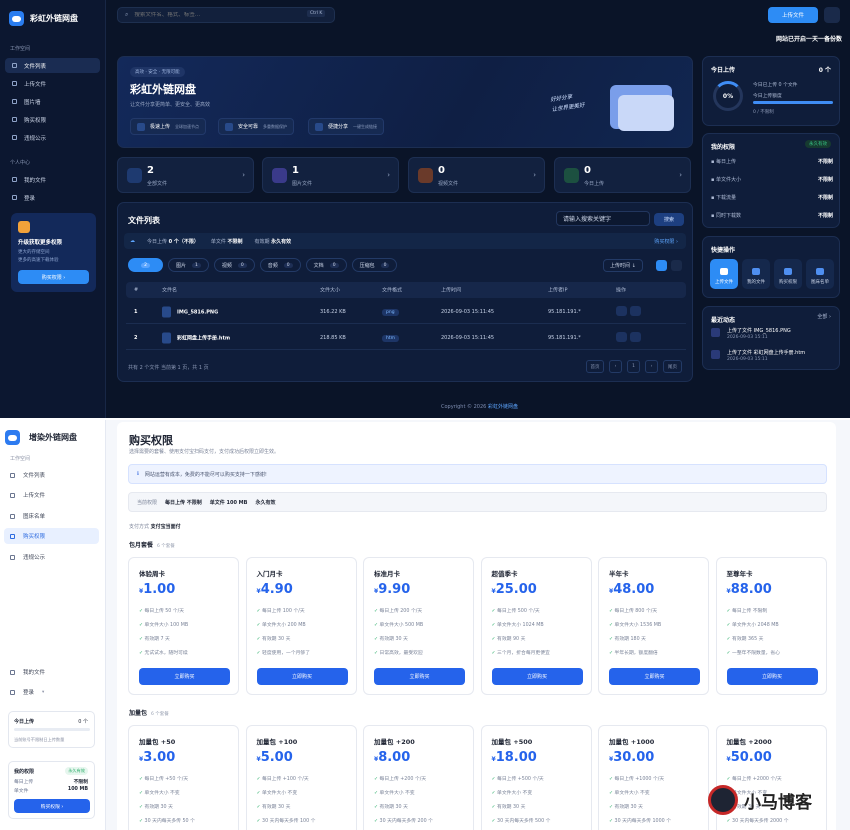  Describe the element at coordinates (633, 652) in the screenshot. I see `plan-feature: 半年长期，额度翻倍` at that location.